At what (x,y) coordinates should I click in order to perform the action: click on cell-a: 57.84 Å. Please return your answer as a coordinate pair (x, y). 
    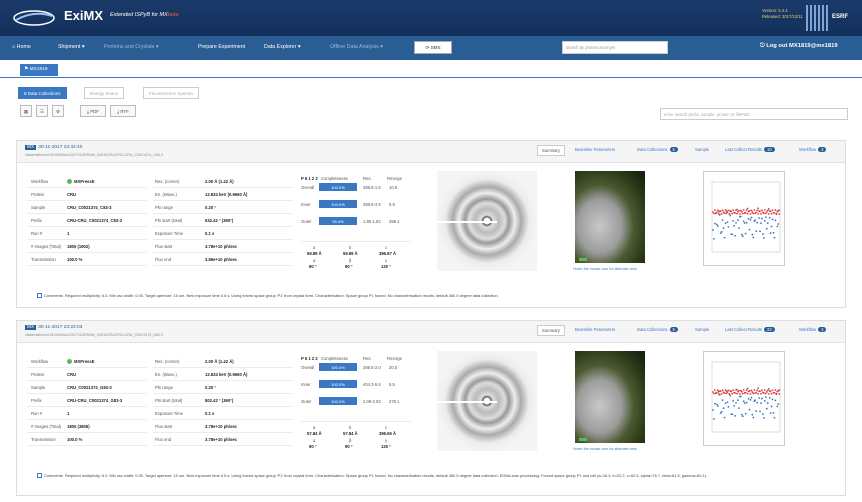
    Looking at the image, I should click on (314, 433).